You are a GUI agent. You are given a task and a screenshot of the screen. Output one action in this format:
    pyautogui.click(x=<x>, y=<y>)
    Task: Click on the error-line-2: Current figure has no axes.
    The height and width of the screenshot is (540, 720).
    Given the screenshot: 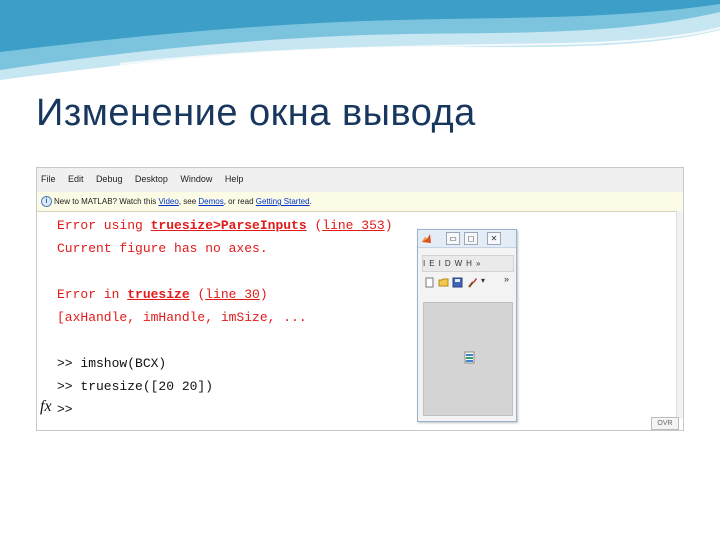 What is the action you would take?
    pyautogui.click(x=162, y=248)
    